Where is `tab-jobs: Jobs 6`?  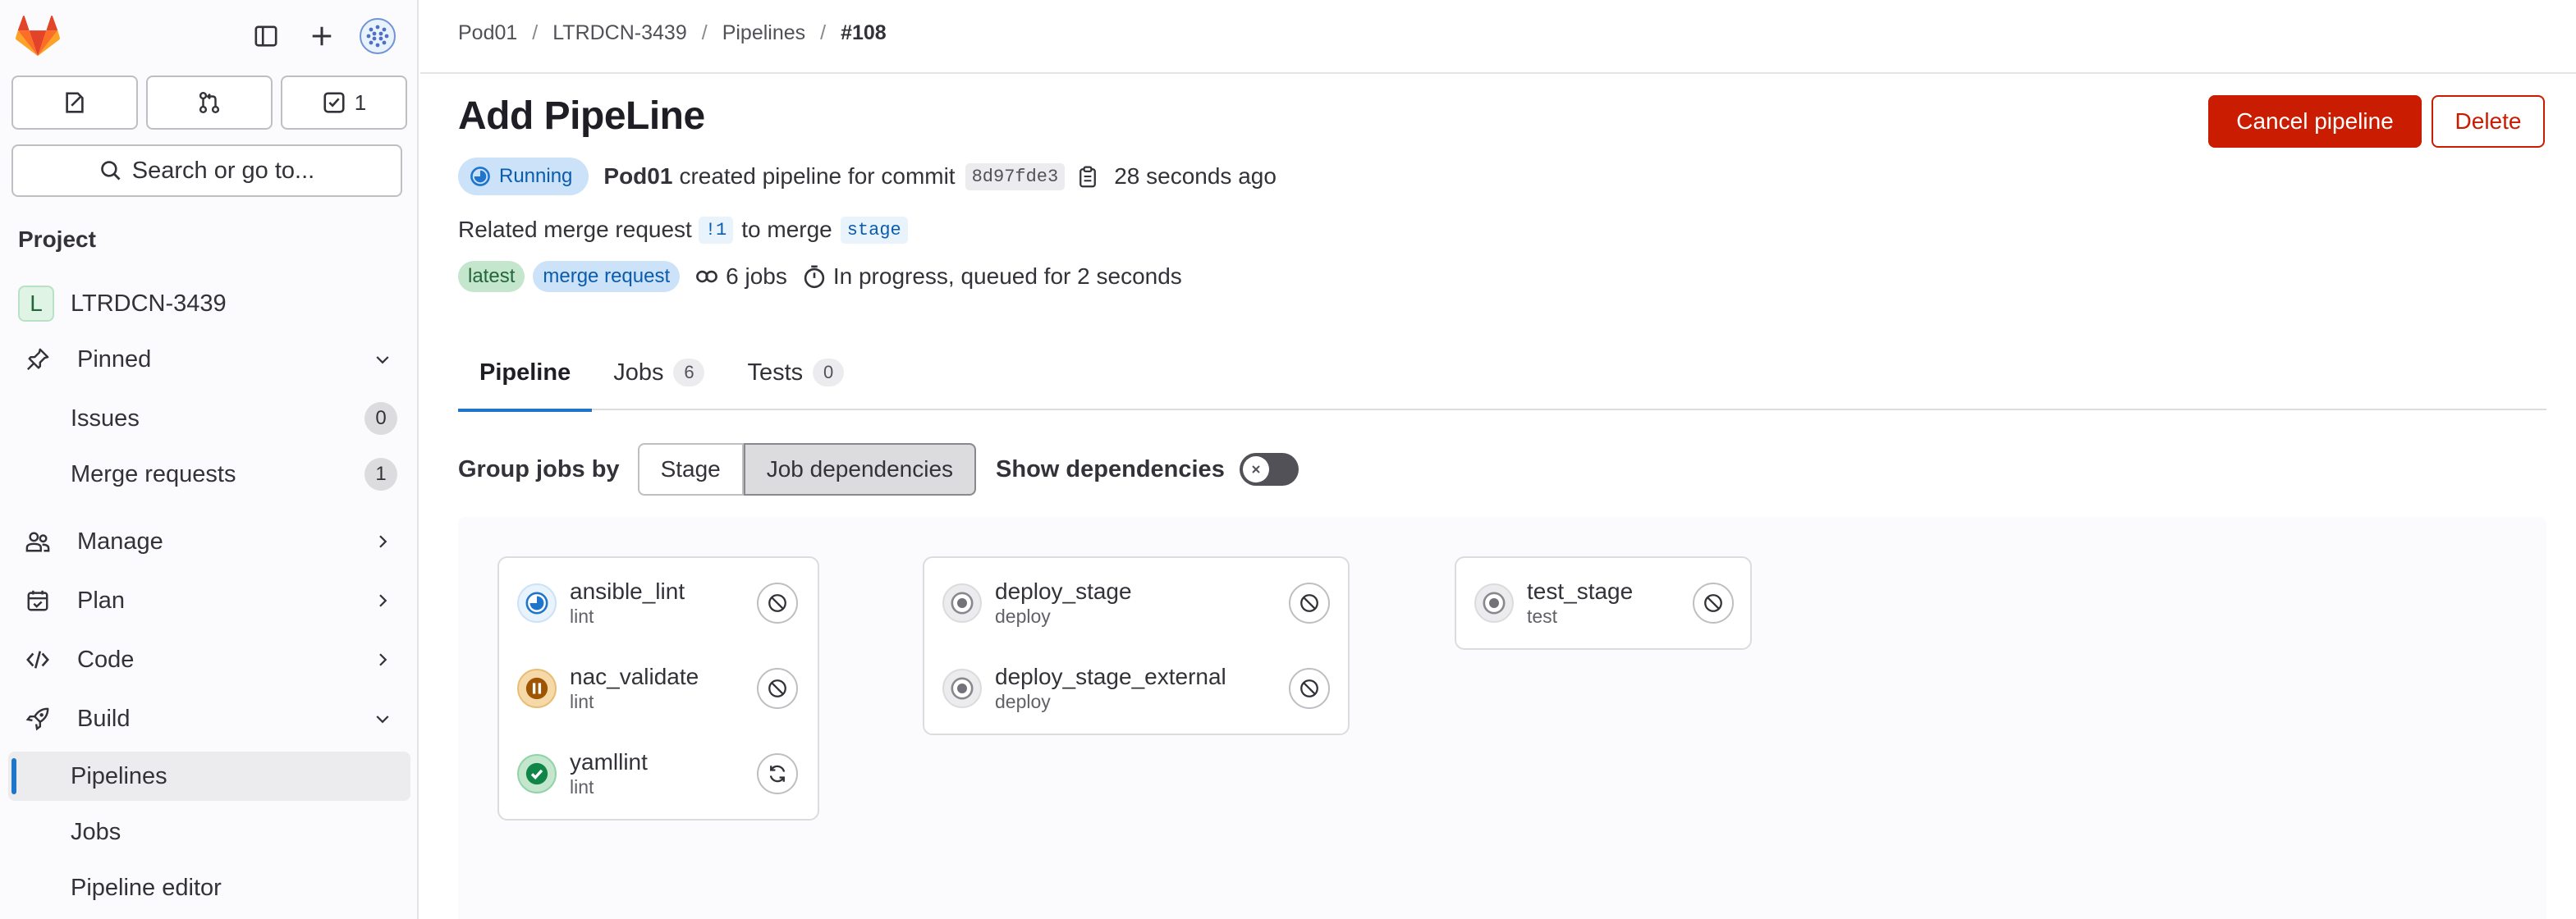 tab-jobs: Jobs 6 is located at coordinates (659, 372).